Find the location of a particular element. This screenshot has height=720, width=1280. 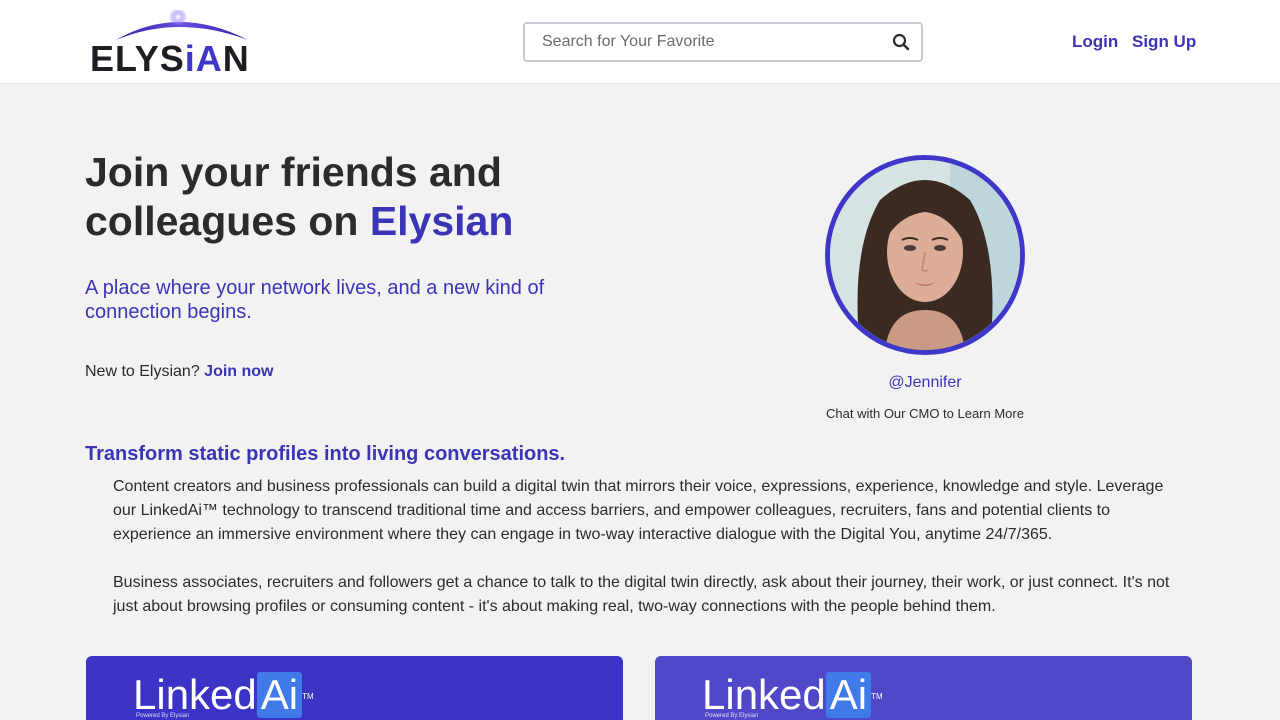

login-link: Login is located at coordinates (1095, 42).